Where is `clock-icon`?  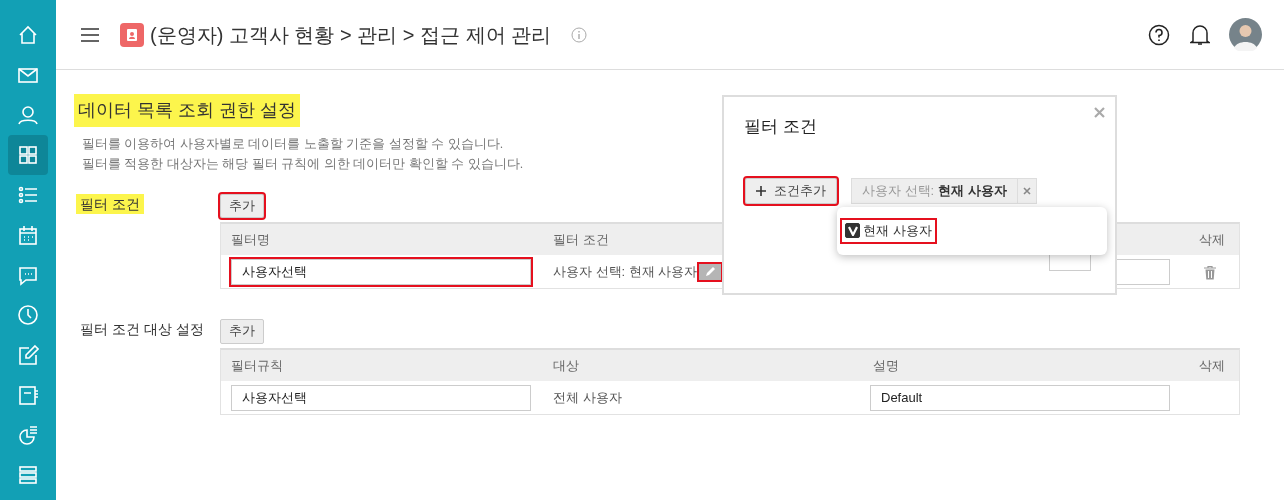
clock-icon is located at coordinates (28, 315).